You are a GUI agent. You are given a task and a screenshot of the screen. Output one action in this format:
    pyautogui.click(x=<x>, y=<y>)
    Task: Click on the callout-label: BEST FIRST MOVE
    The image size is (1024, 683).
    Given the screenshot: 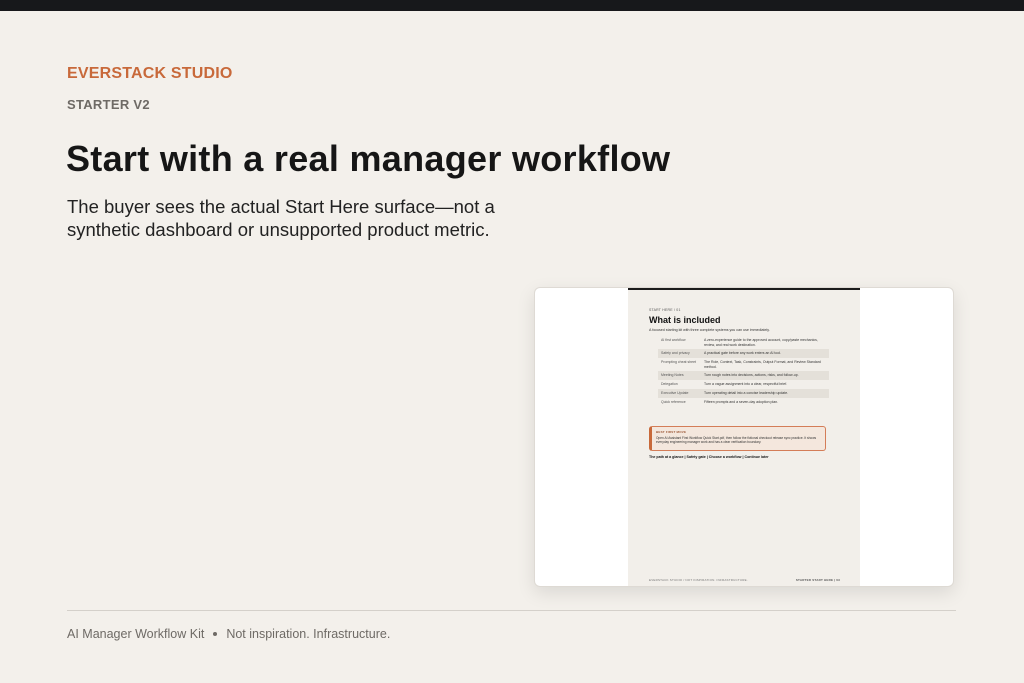 What is the action you would take?
    pyautogui.click(x=671, y=432)
    